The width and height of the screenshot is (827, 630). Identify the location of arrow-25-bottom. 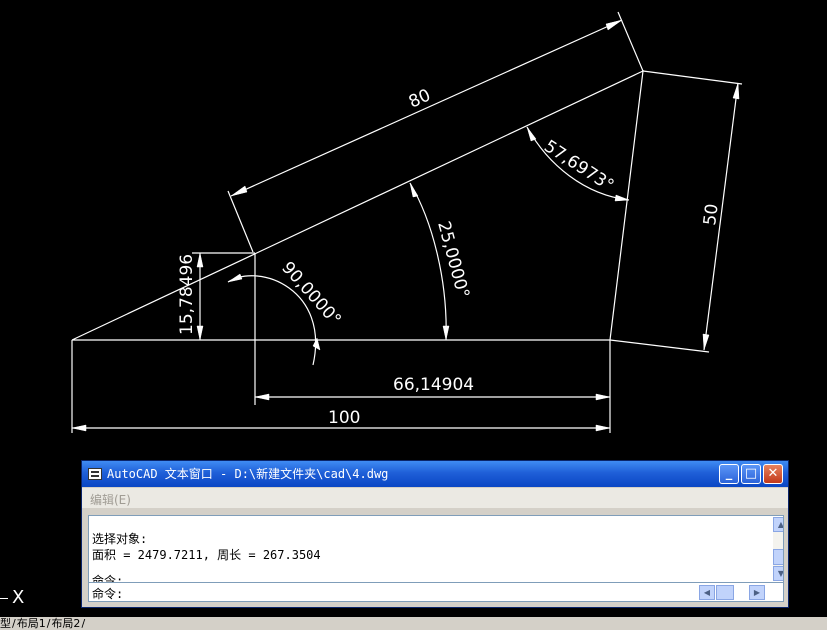
(446, 333).